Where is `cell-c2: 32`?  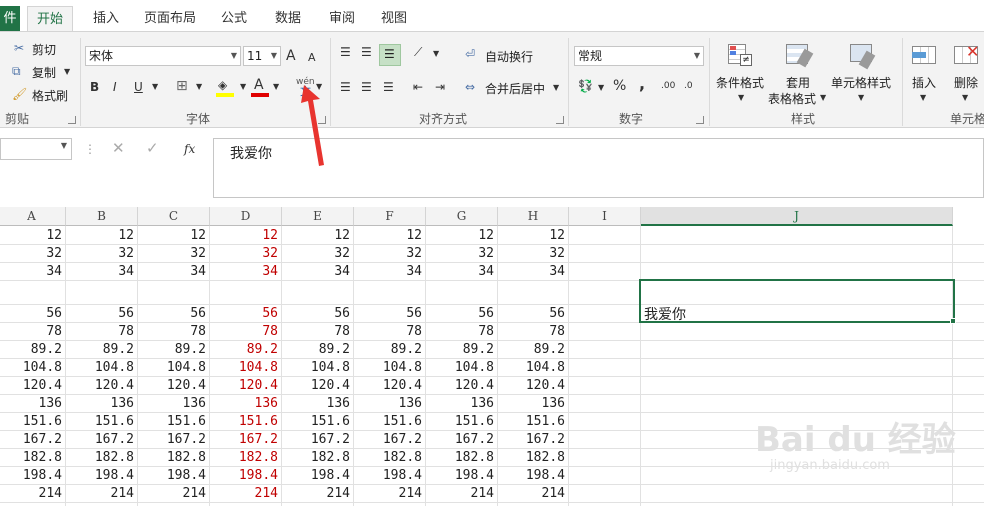
cell-c2: 32 is located at coordinates (174, 254).